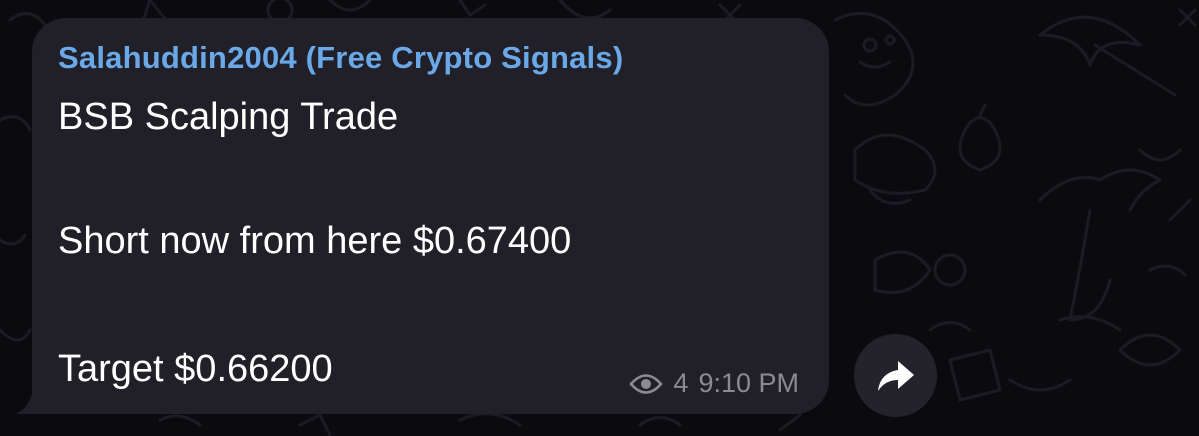  Describe the element at coordinates (340, 58) in the screenshot. I see `sender-name: Salahuddin2004 (Free Crypto Signals)` at that location.